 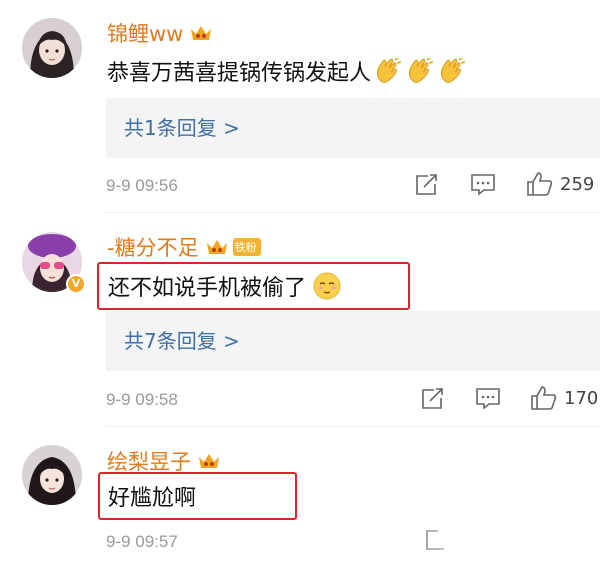 I want to click on timestamp: 9-9 09:57, so click(x=142, y=541).